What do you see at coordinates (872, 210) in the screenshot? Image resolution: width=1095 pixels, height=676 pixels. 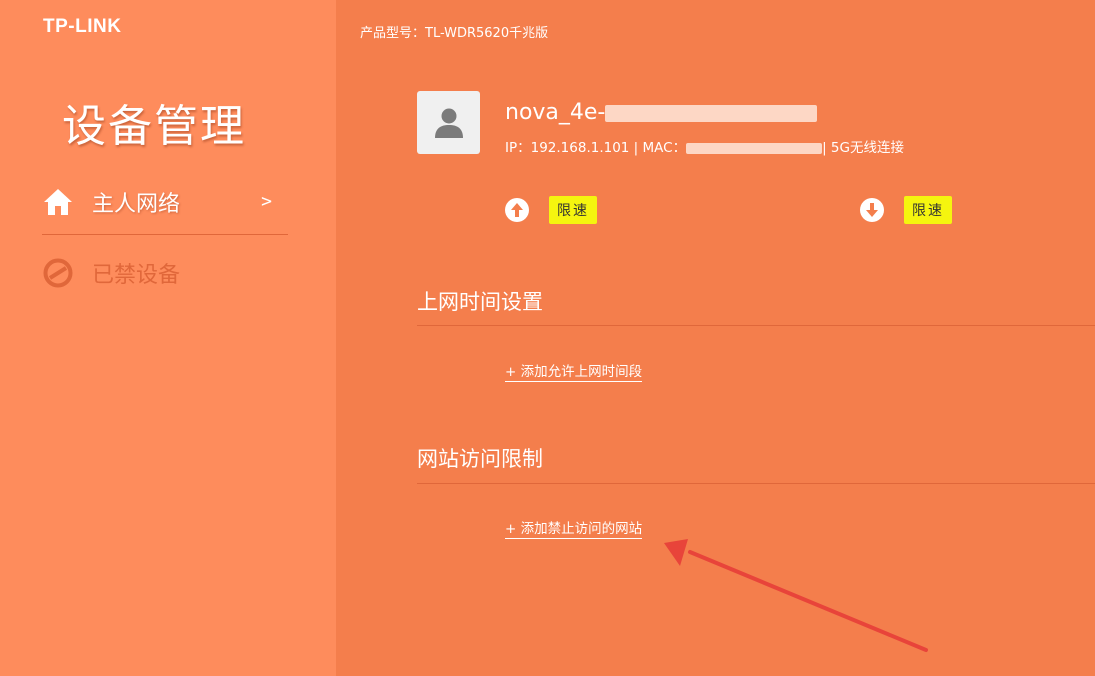 I see `download-arrow-icon` at bounding box center [872, 210].